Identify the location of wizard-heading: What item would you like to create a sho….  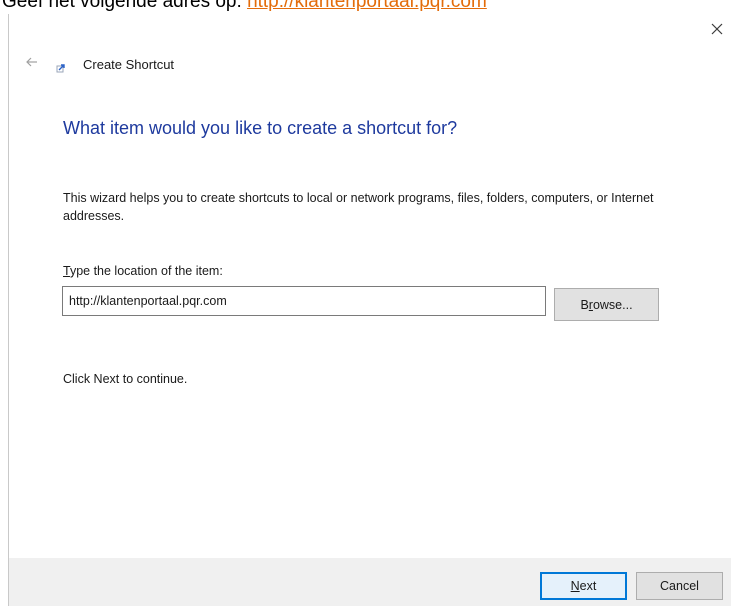
(260, 128).